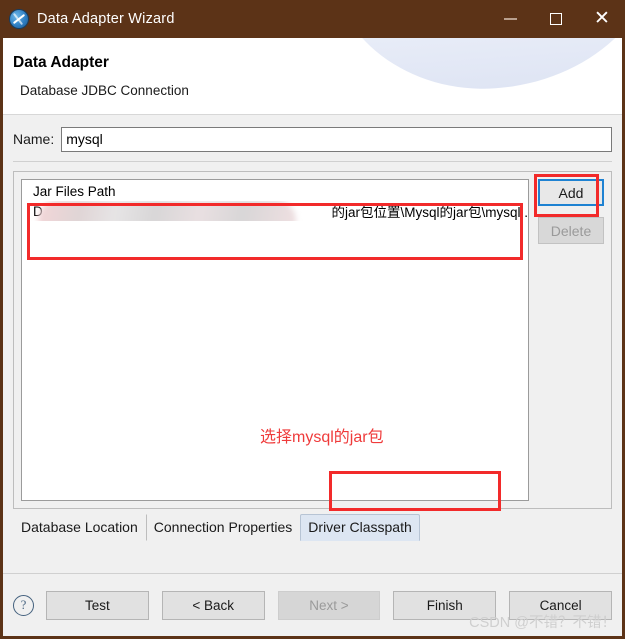 This screenshot has height=639, width=625. What do you see at coordinates (474, 69) in the screenshot?
I see `header-decoration` at bounding box center [474, 69].